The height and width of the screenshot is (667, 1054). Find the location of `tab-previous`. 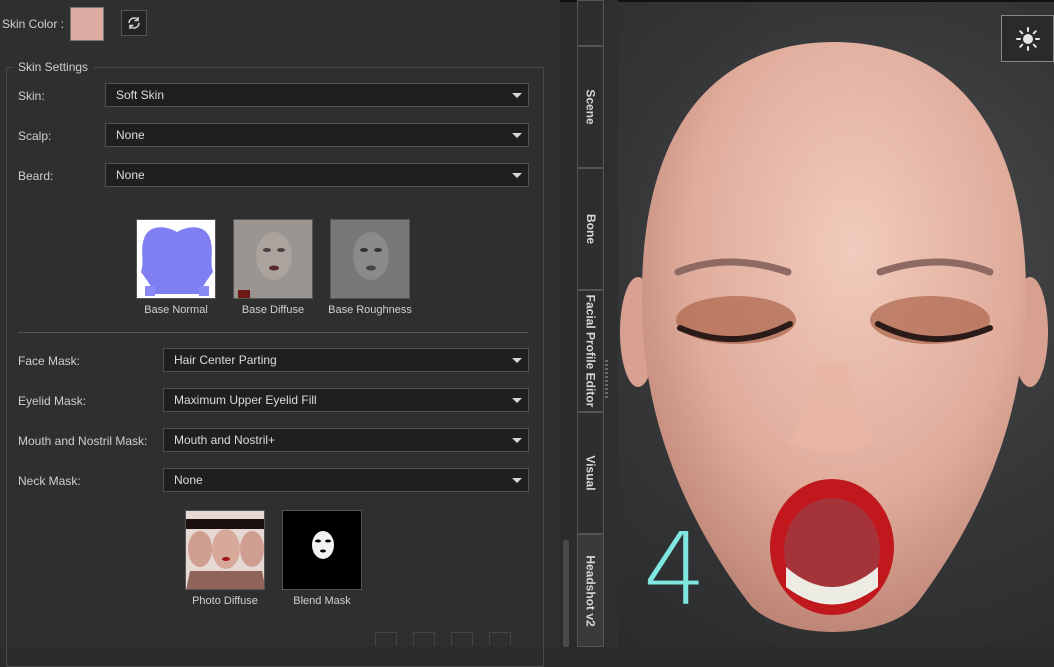

tab-previous is located at coordinates (590, 23).